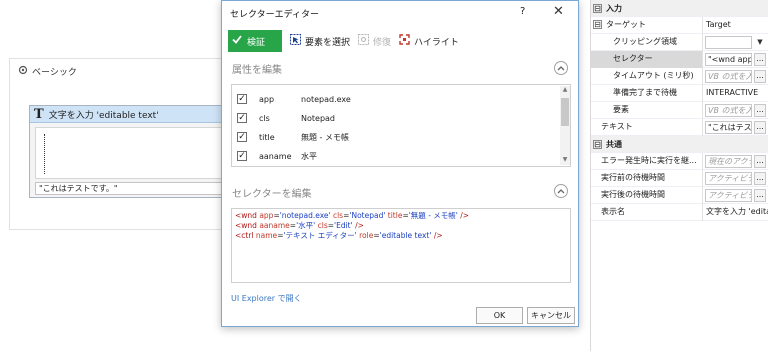  I want to click on attribute-row: ✓ cls Notepad, so click(286, 118).